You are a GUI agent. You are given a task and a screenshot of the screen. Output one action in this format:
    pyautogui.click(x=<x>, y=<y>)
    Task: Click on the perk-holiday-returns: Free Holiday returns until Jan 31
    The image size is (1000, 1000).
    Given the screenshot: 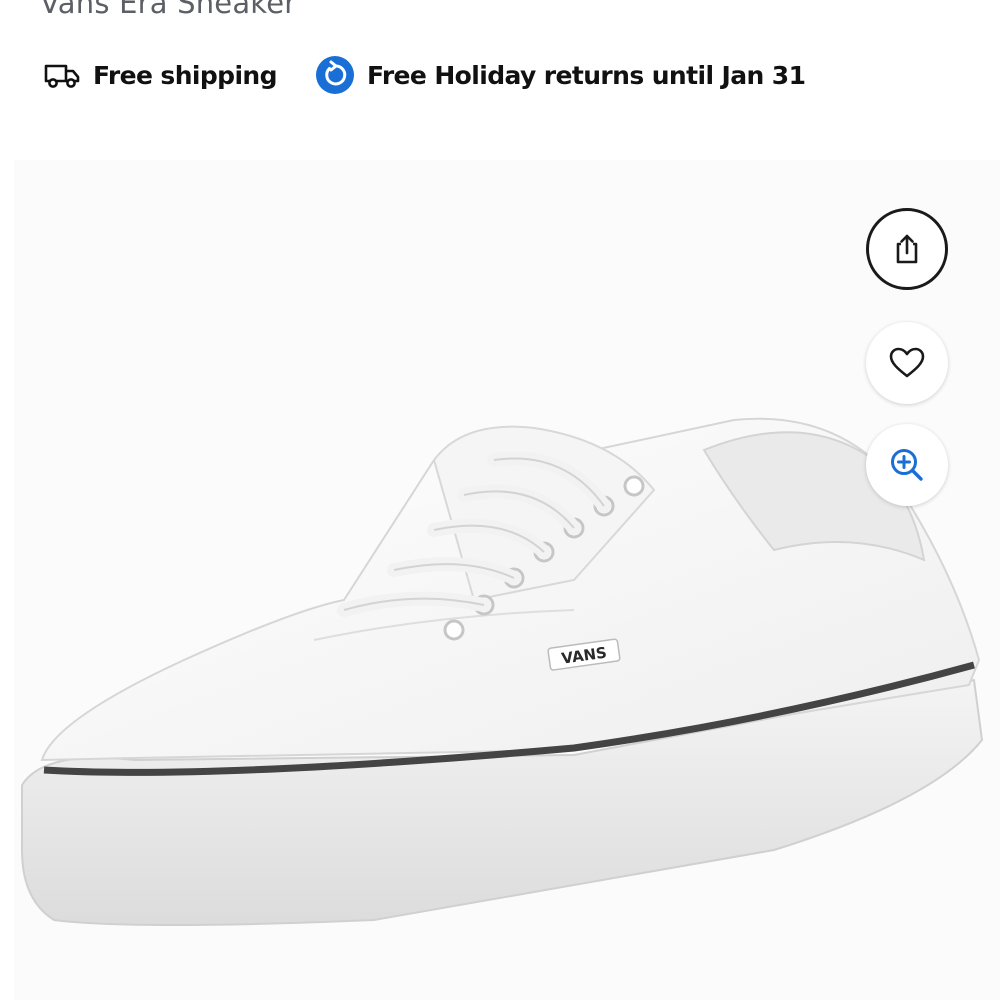 What is the action you would take?
    pyautogui.click(x=560, y=75)
    